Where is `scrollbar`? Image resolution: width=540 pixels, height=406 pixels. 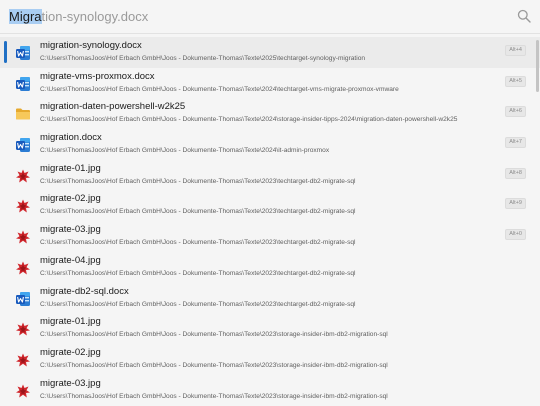
scrollbar is located at coordinates (537, 66).